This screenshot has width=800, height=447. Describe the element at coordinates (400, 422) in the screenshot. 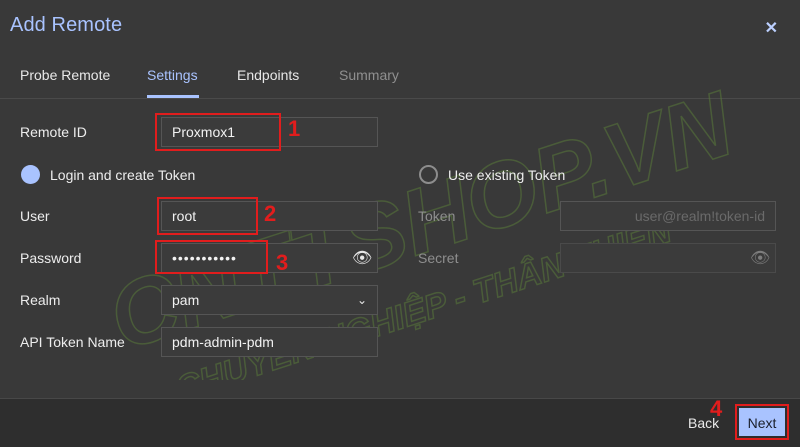

I see `dialog-footer: Back Next` at that location.